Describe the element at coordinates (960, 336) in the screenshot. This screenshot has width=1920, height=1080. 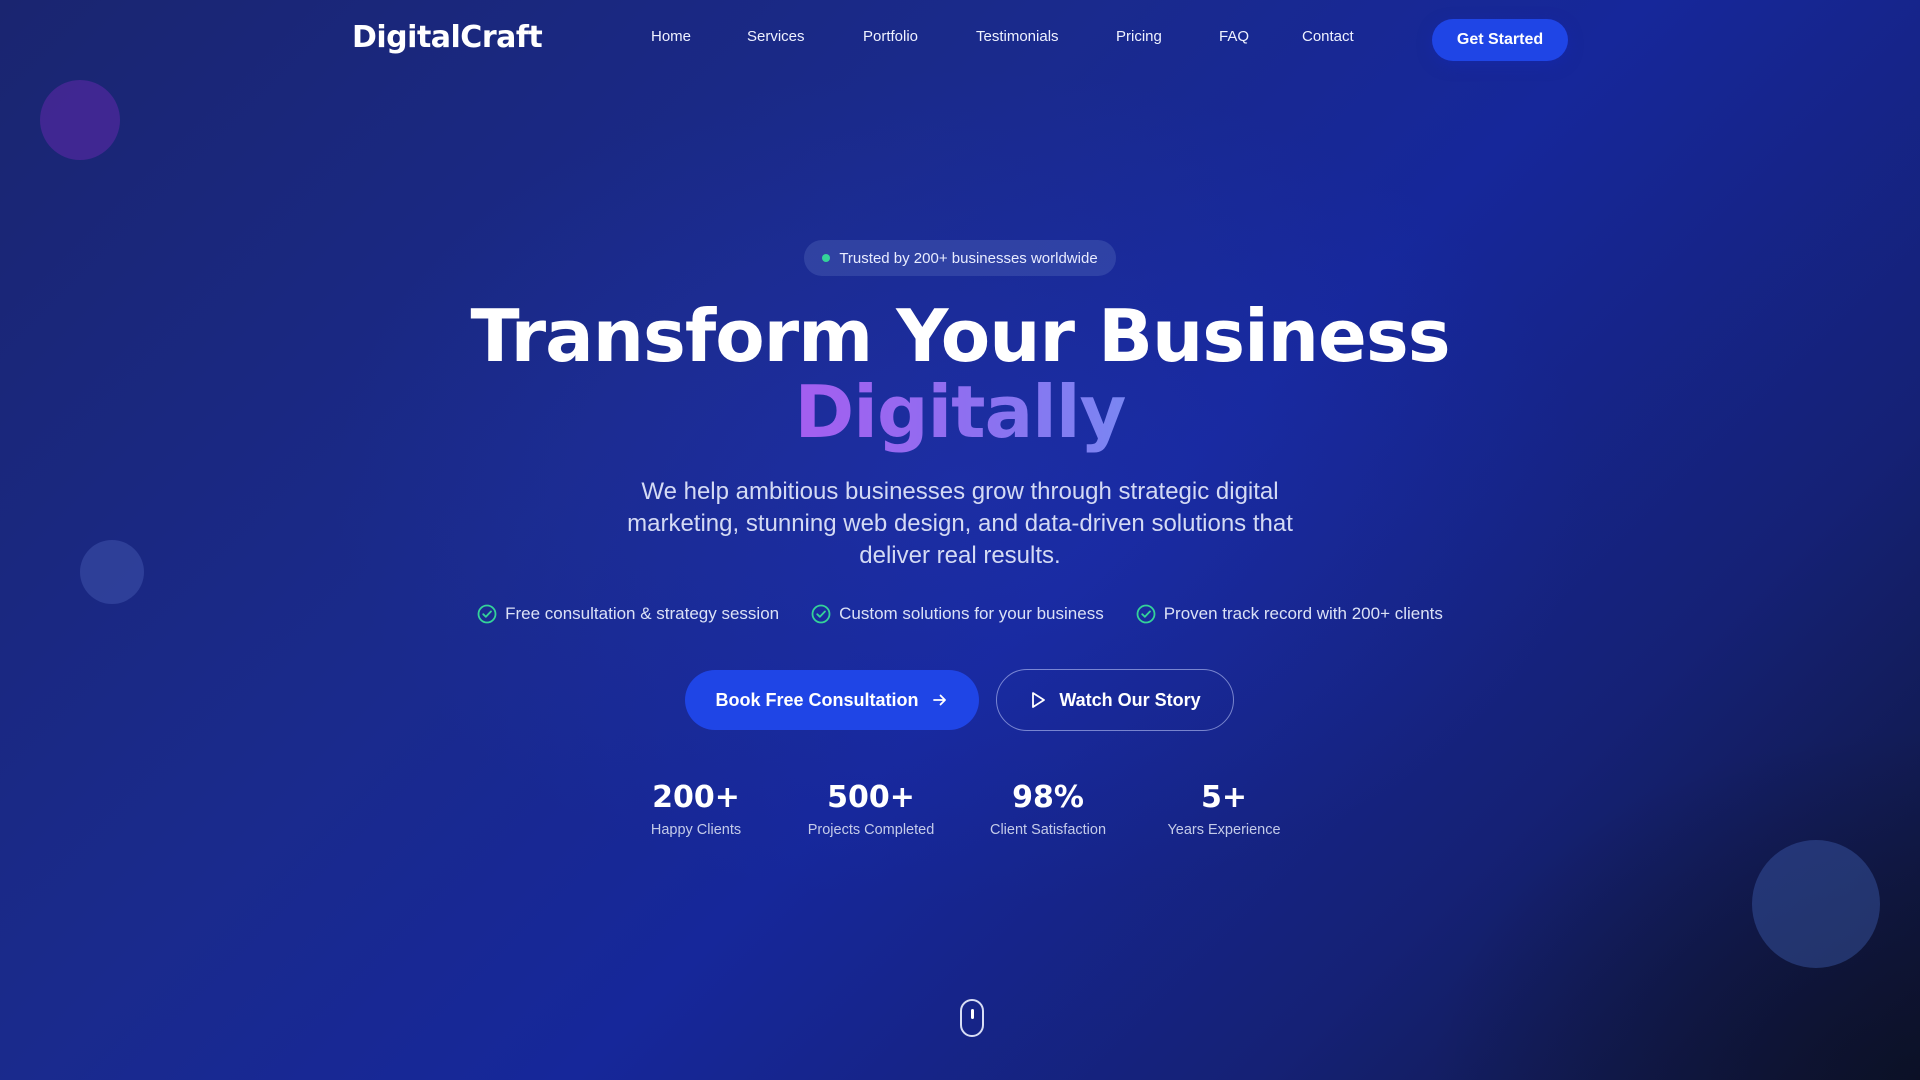
I see `hero-headline: Transform Your Business` at that location.